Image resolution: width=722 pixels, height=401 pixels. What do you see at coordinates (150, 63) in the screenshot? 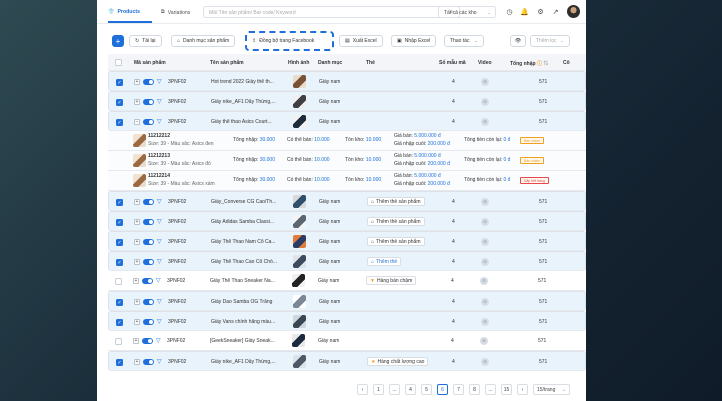
I see `col-code: Mã sản phẩm` at bounding box center [150, 63].